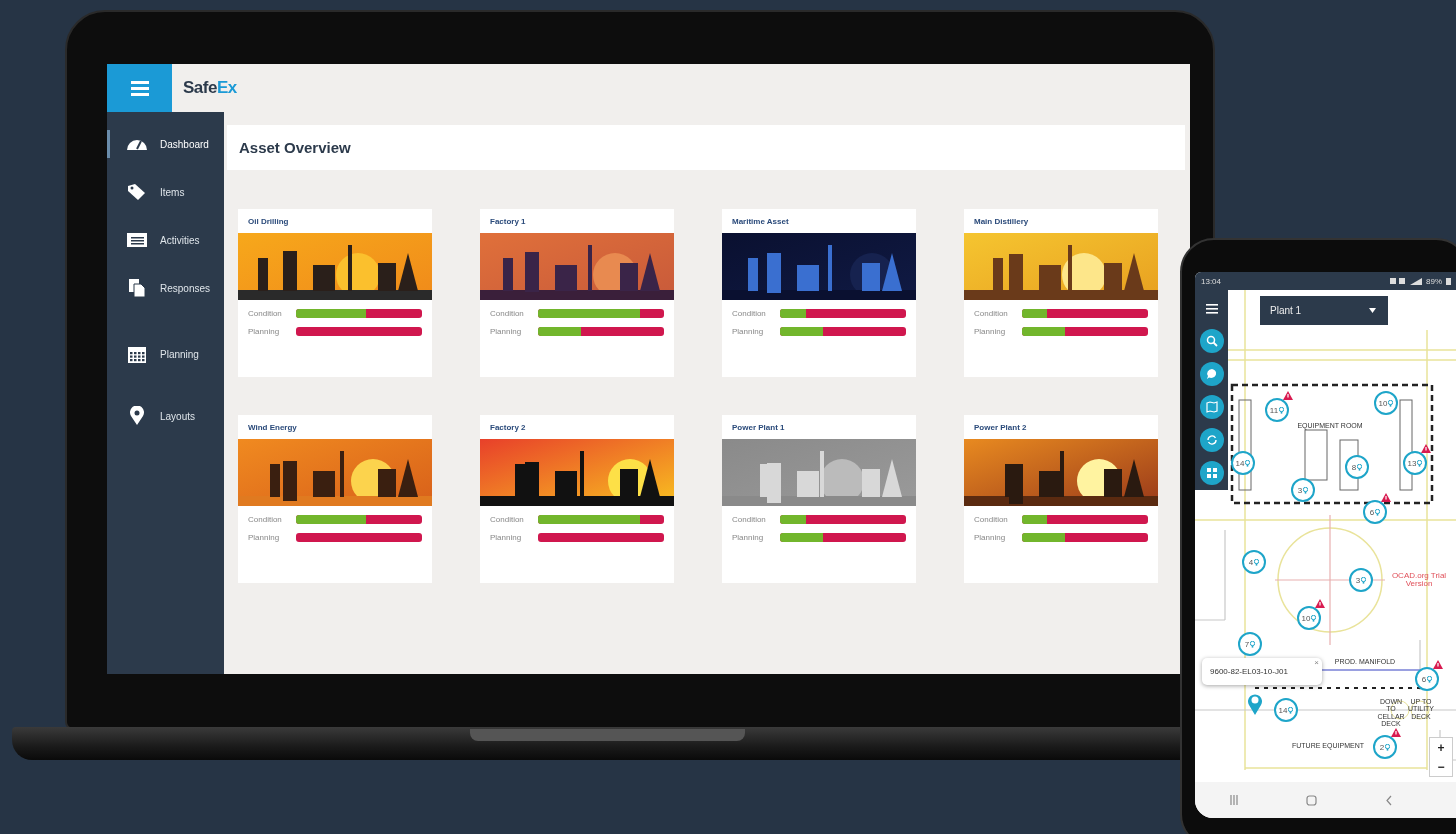 The image size is (1456, 834). Describe the element at coordinates (1061, 499) in the screenshot. I see `asset-card: Power Plant 2 Condition Planning` at that location.